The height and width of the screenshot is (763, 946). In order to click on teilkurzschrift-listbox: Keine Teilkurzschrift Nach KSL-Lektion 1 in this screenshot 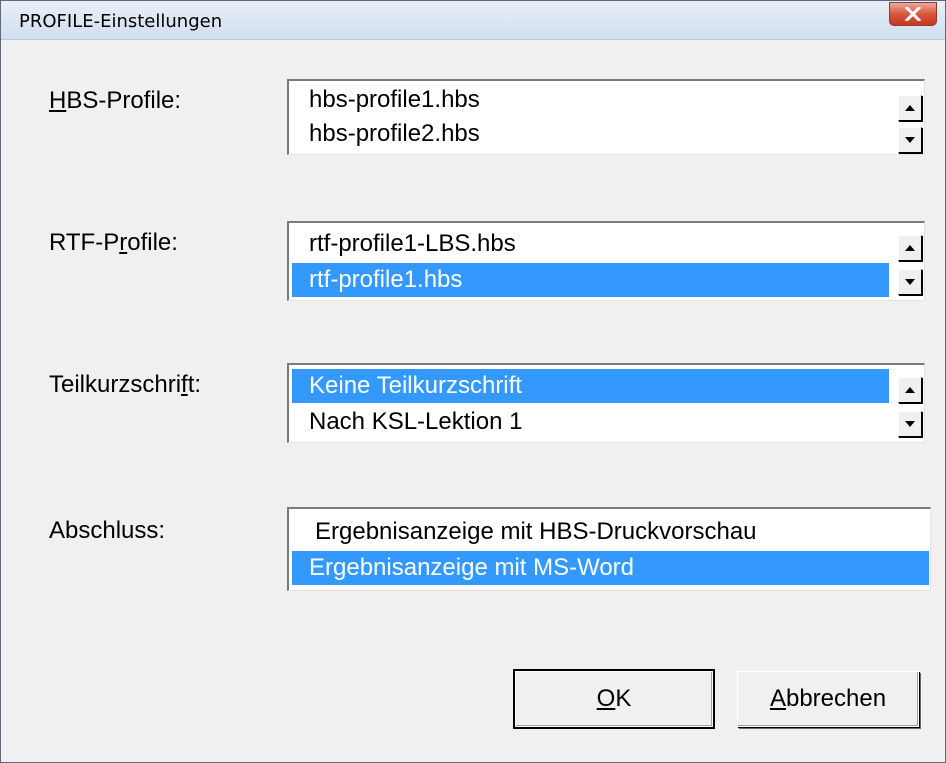, I will do `click(606, 403)`.